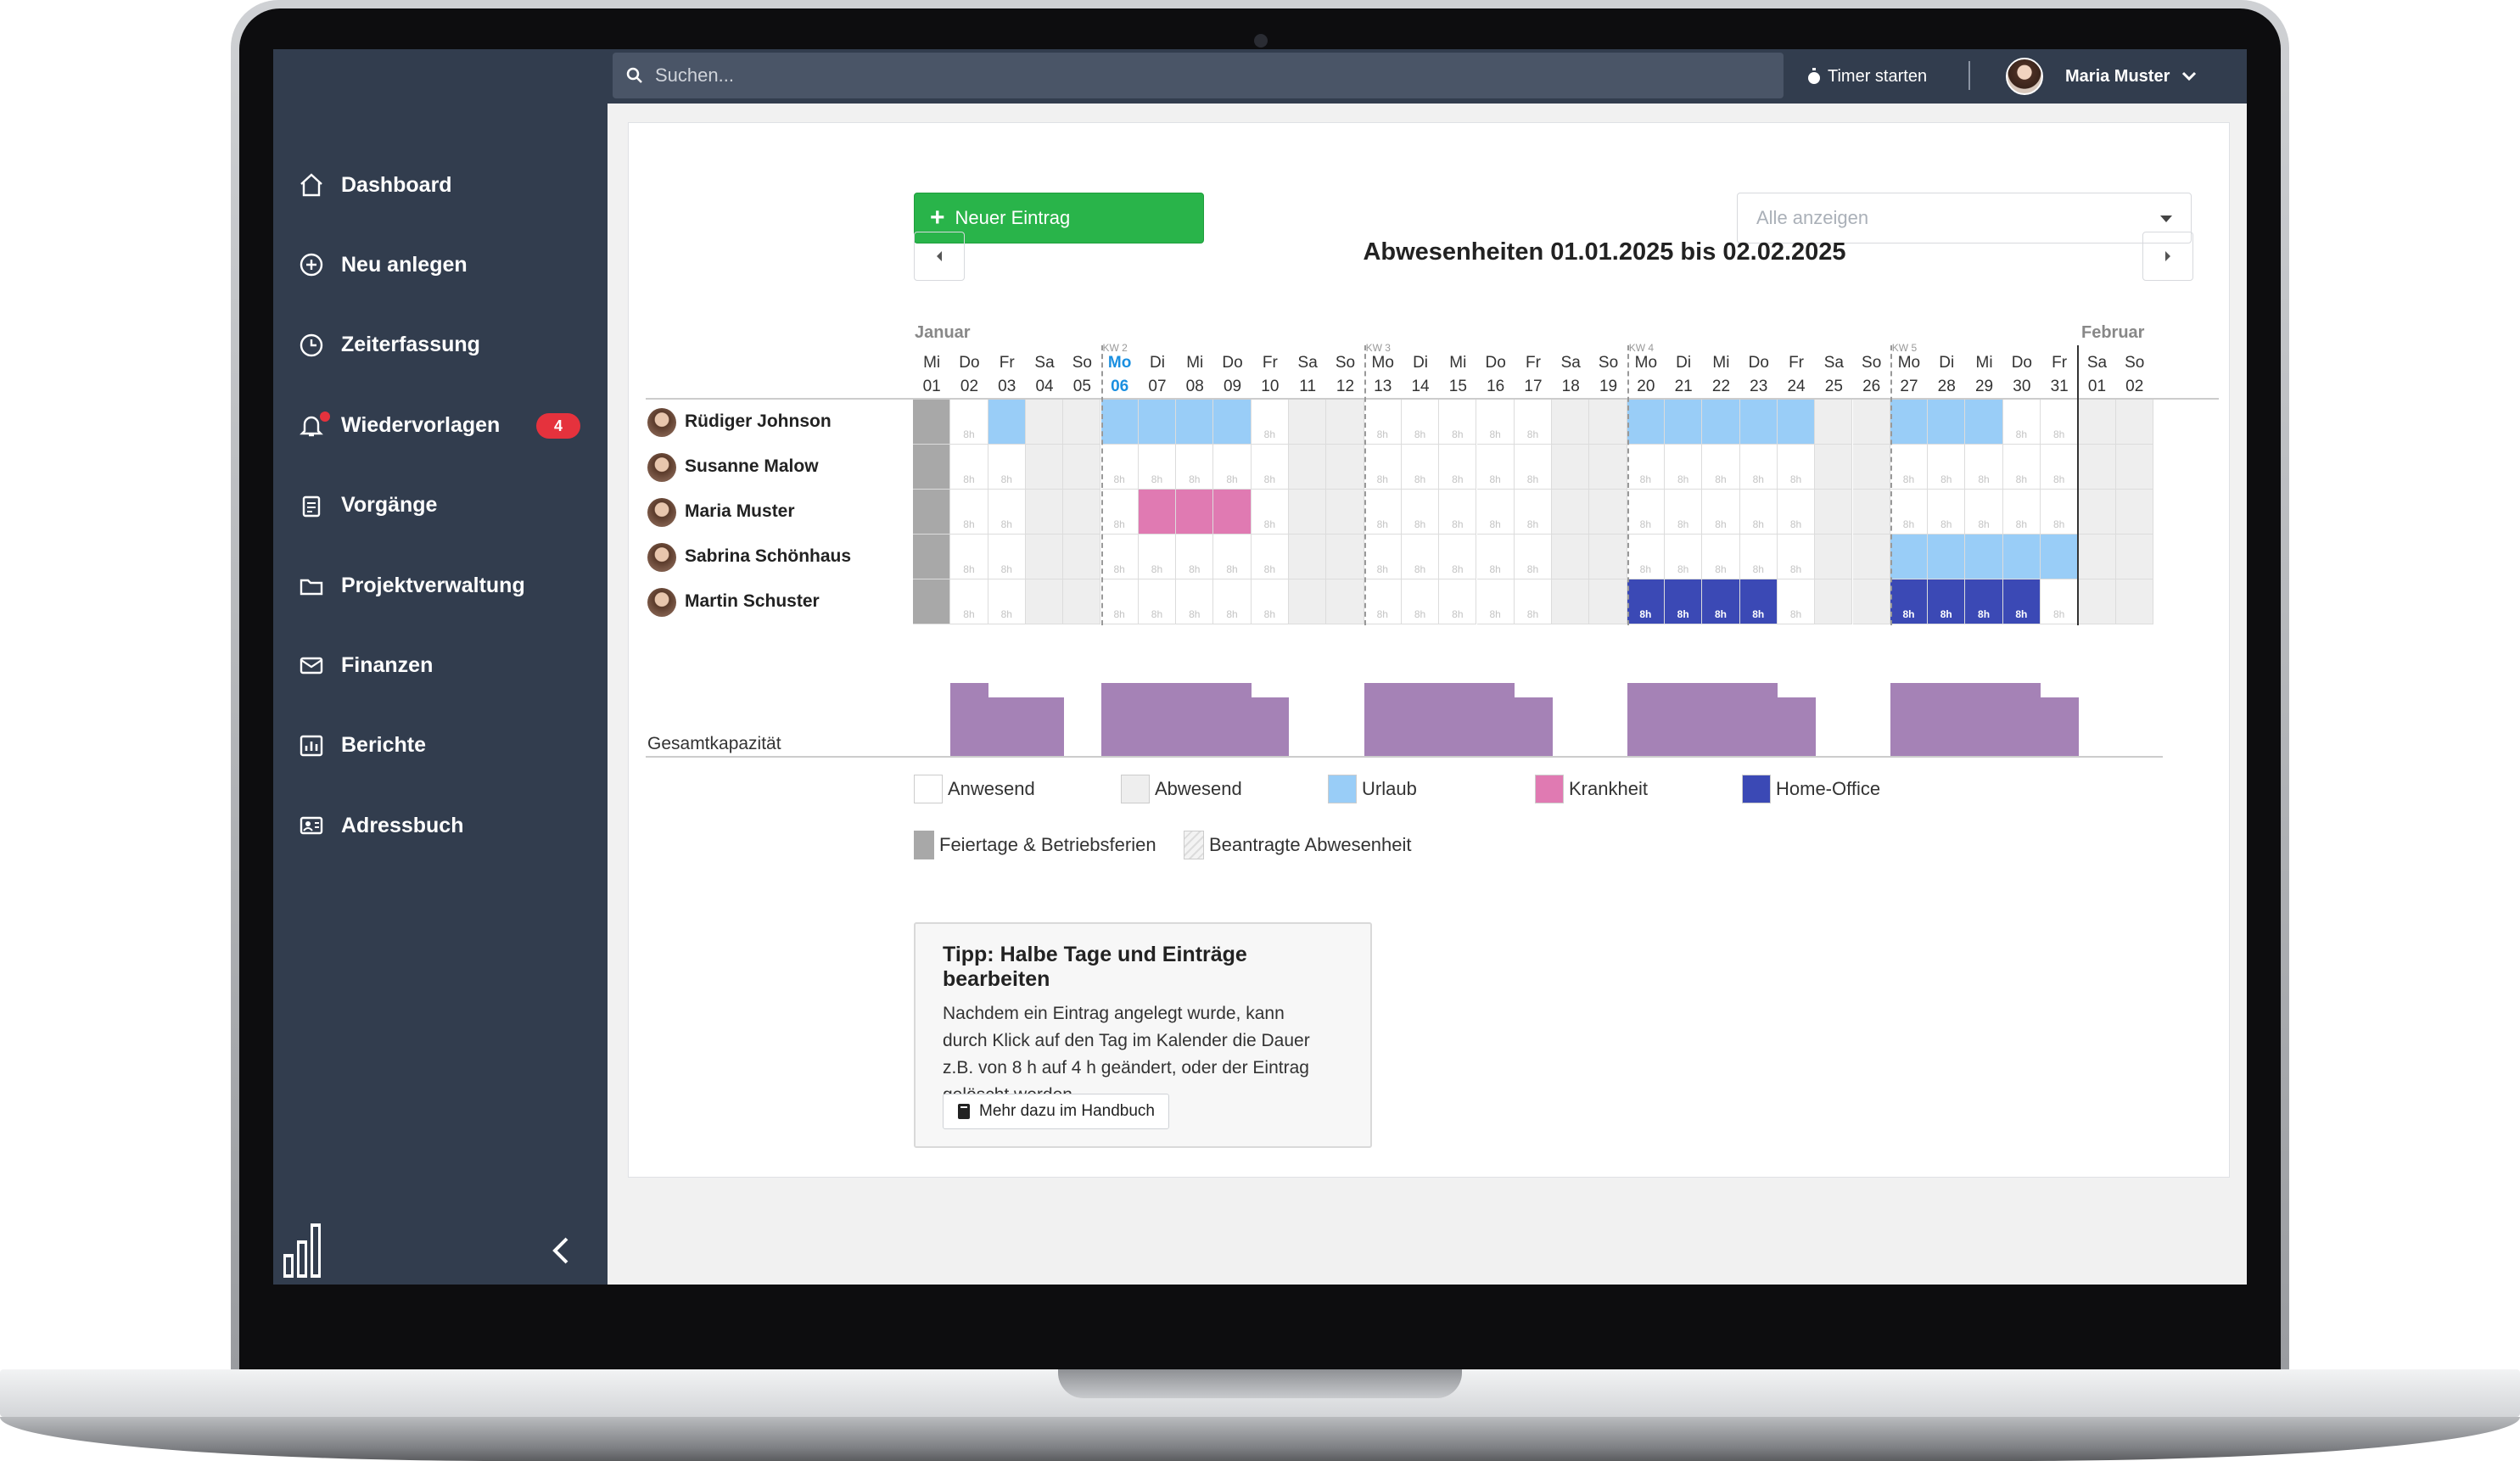 This screenshot has width=2520, height=1461. I want to click on collapse-sidebar-icon, so click(561, 1254).